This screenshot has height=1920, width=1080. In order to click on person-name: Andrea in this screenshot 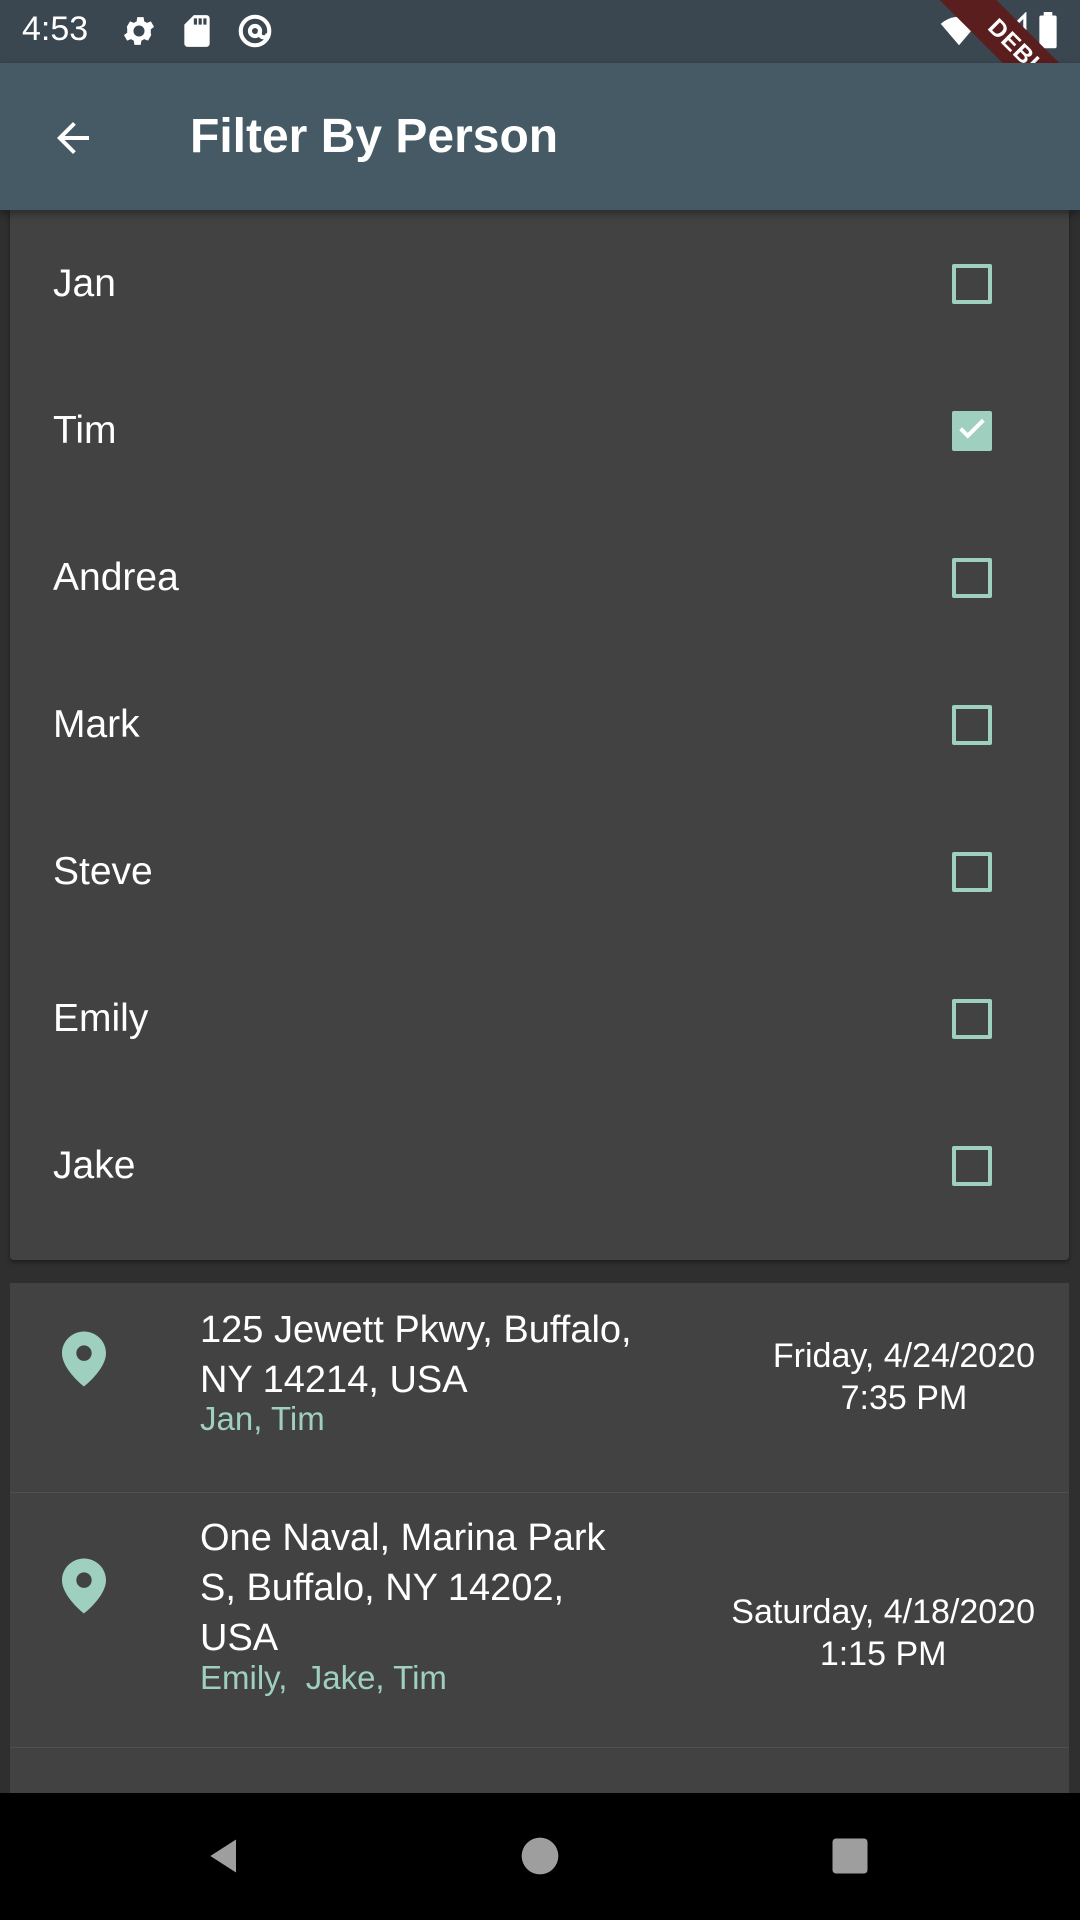, I will do `click(116, 577)`.